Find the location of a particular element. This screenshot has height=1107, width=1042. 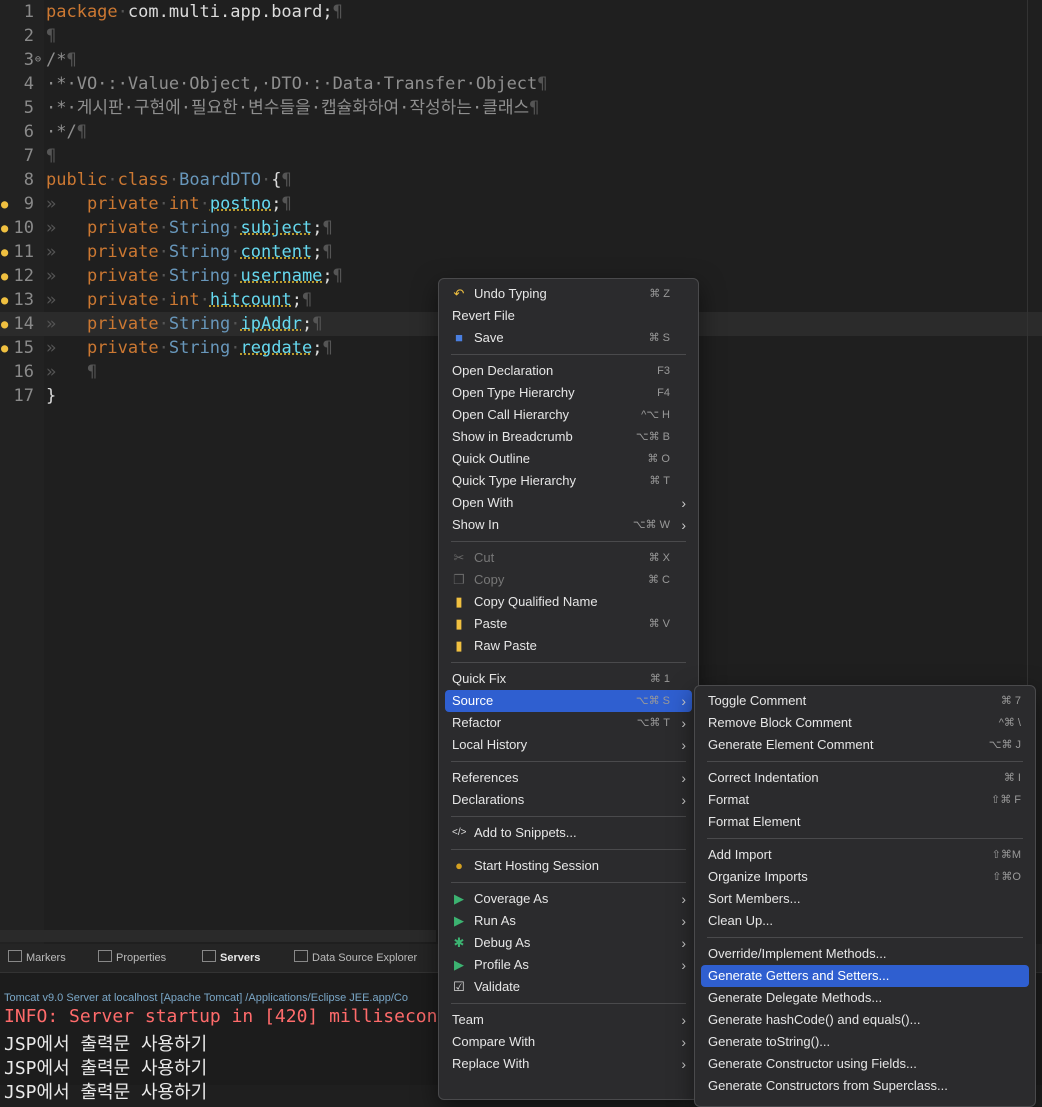

menu-item-open-declaration: Open Declaration F3 is located at coordinates (568, 371).